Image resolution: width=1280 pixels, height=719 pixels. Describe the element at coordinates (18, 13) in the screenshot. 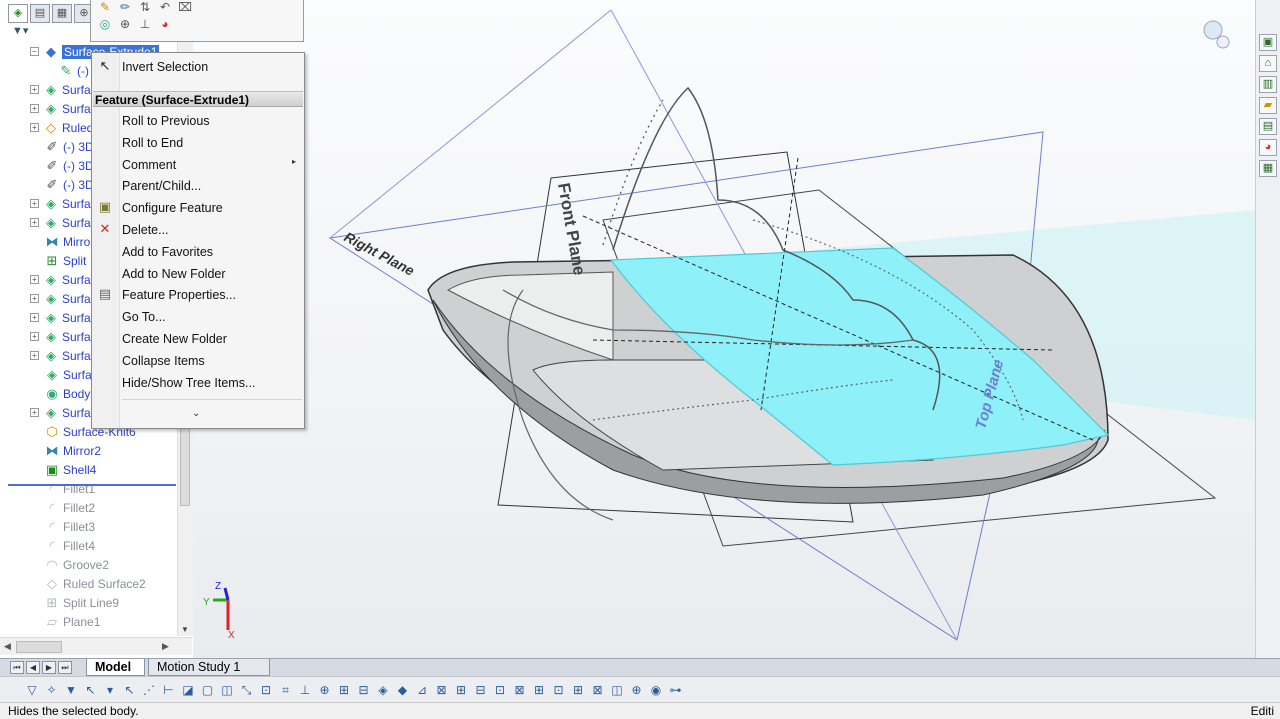

I see `feature-manager-tab: ◈` at that location.